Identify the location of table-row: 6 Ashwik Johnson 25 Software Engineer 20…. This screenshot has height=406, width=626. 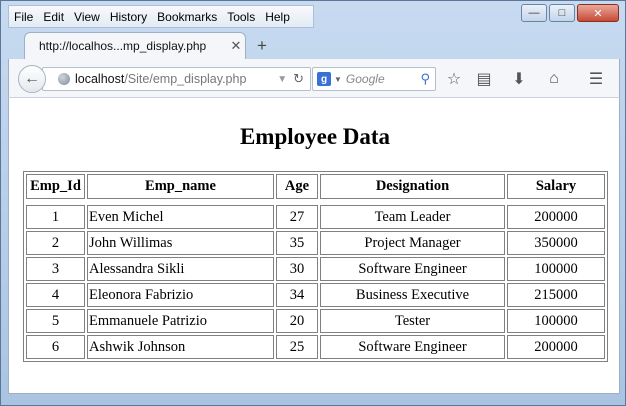
(315, 347).